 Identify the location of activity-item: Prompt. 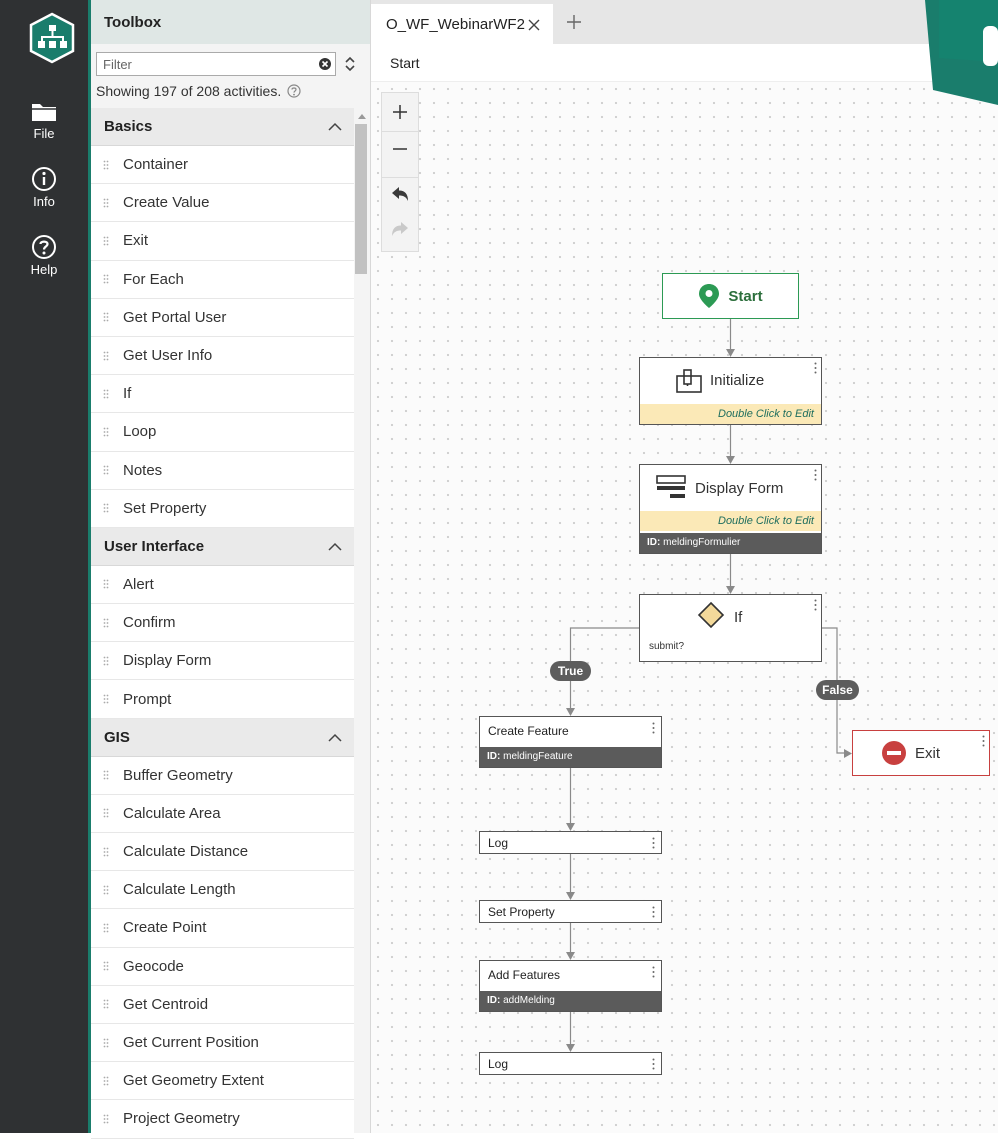
(222, 699).